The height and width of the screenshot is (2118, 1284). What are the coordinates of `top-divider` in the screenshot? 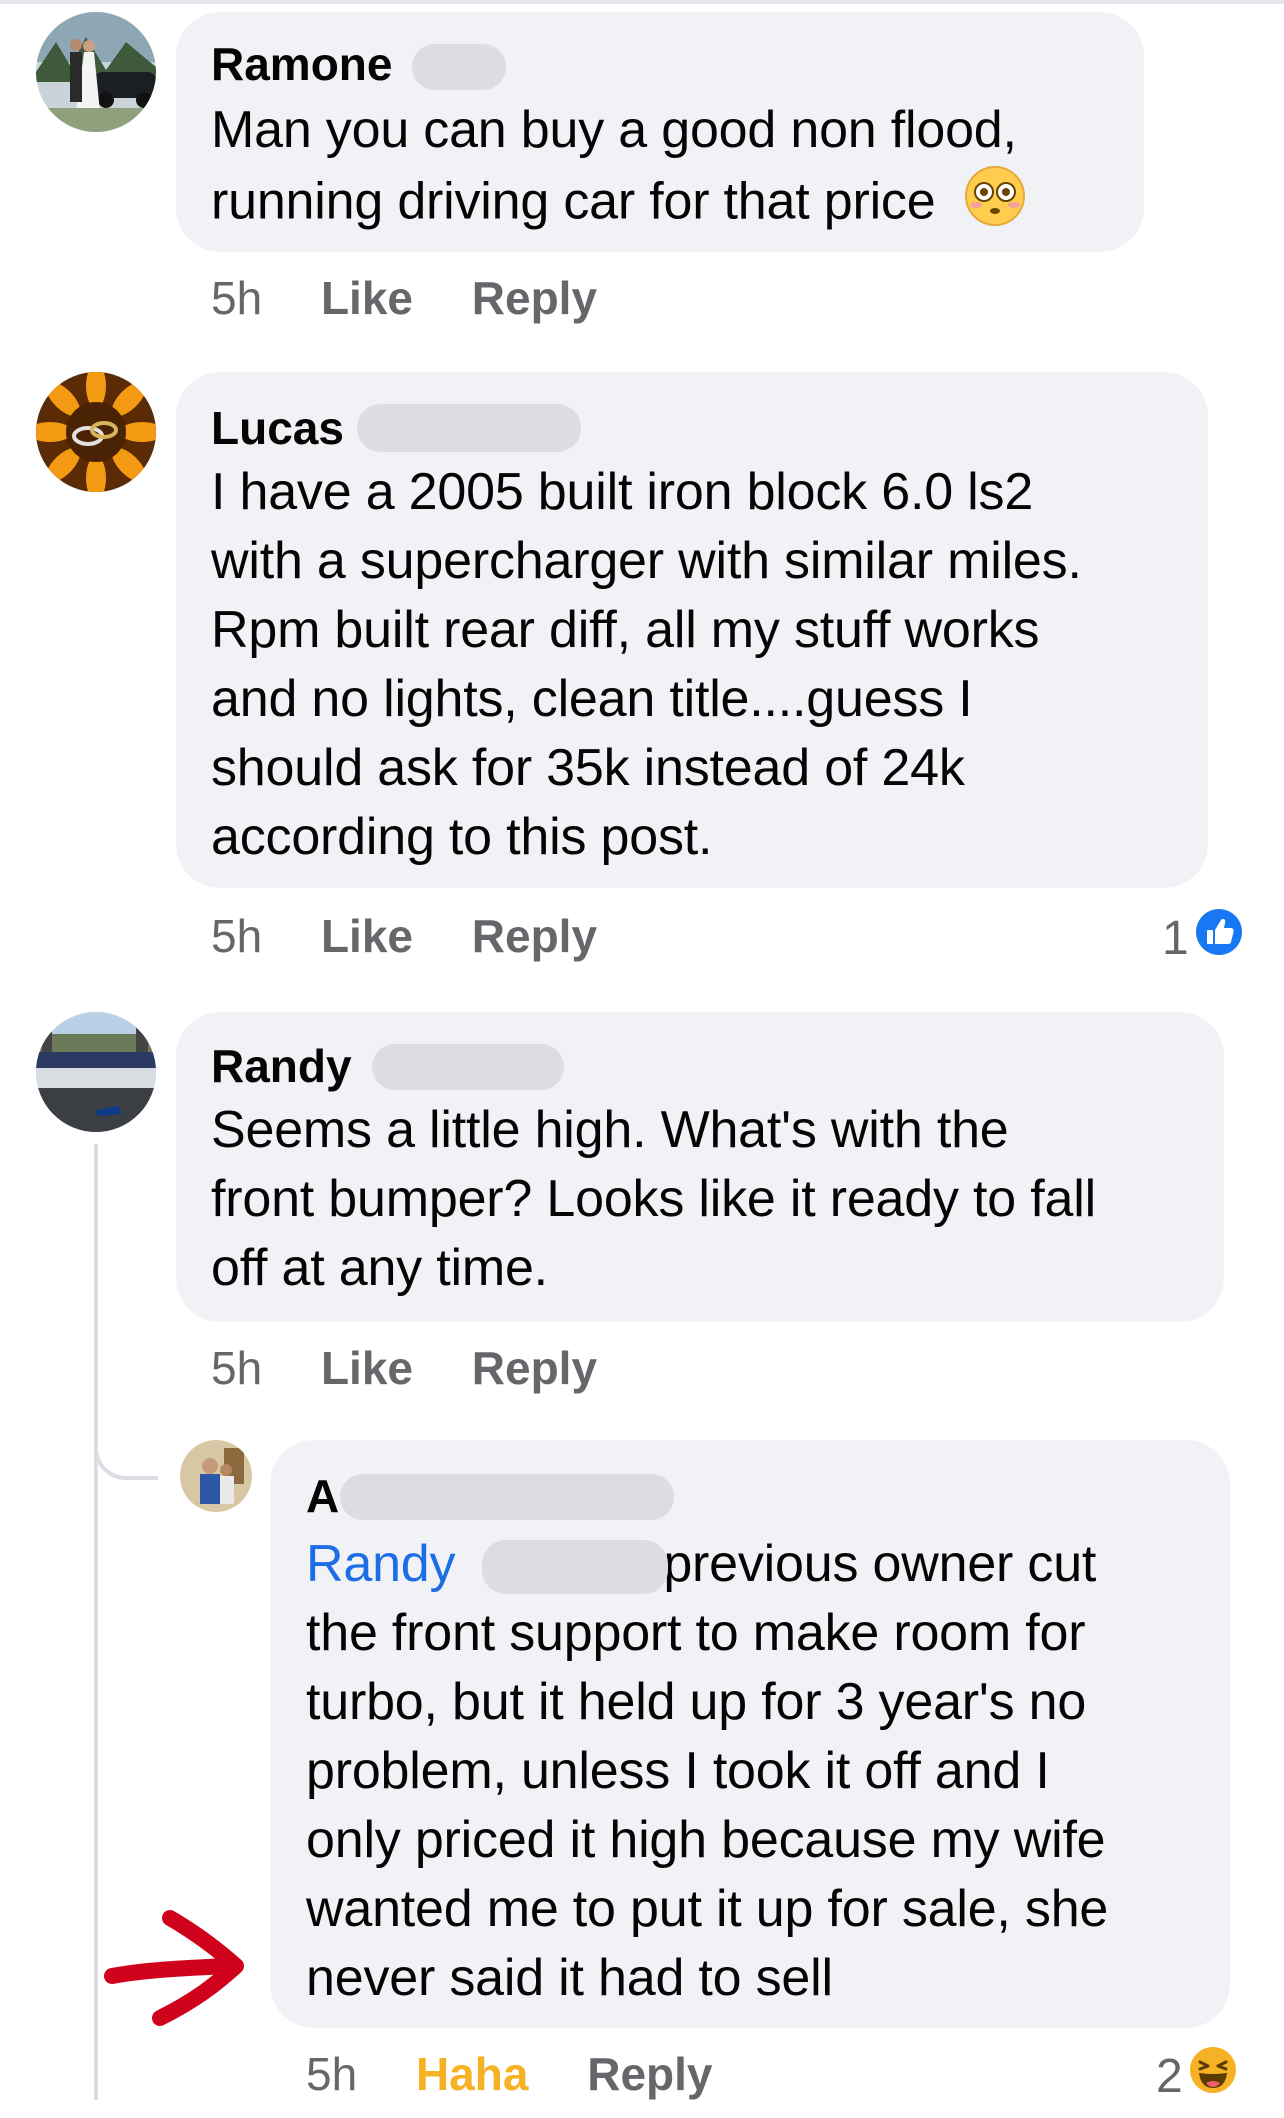 It's located at (642, 2).